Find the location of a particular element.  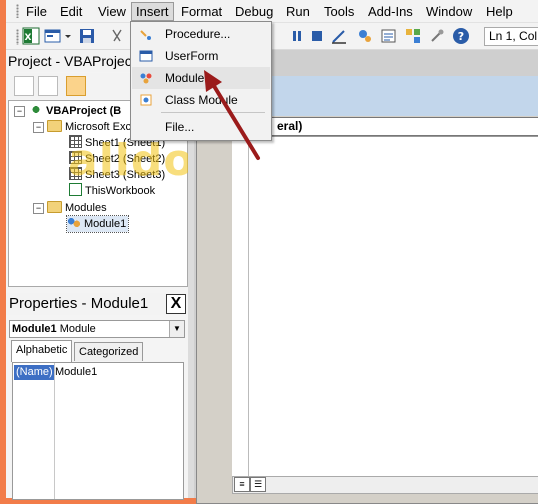

object-selector: Module1 Module ▼ is located at coordinates (97, 329).